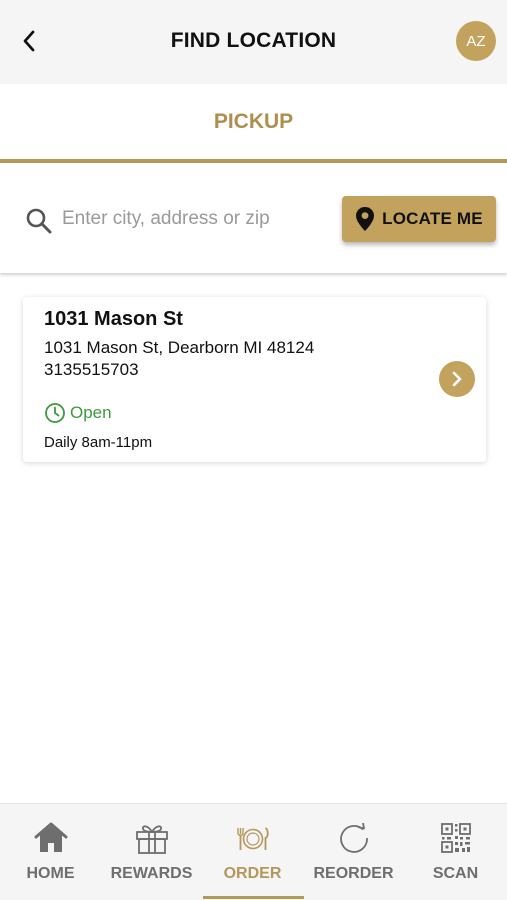 This screenshot has width=507, height=900. I want to click on home-icon, so click(50, 837).